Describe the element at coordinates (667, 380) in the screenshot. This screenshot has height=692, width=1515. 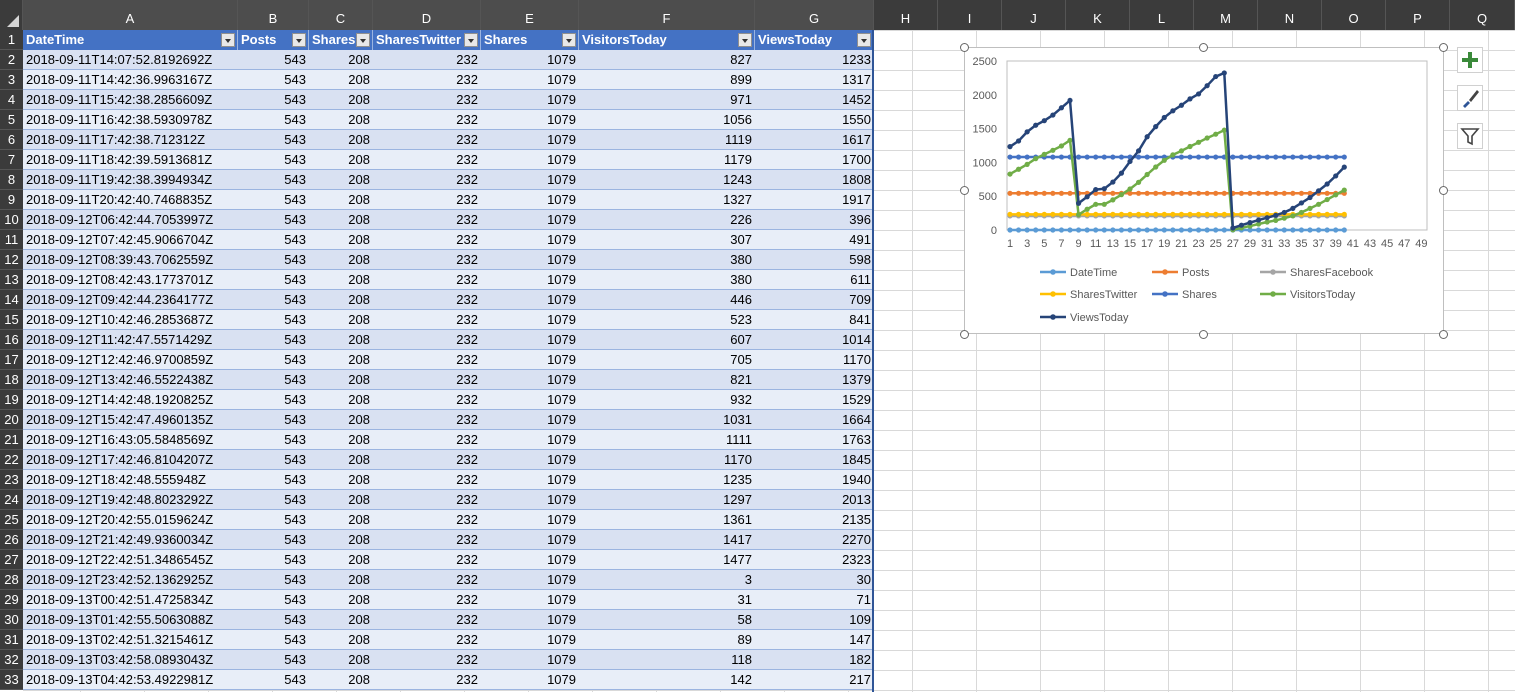
I see `table-cell: 821` at that location.